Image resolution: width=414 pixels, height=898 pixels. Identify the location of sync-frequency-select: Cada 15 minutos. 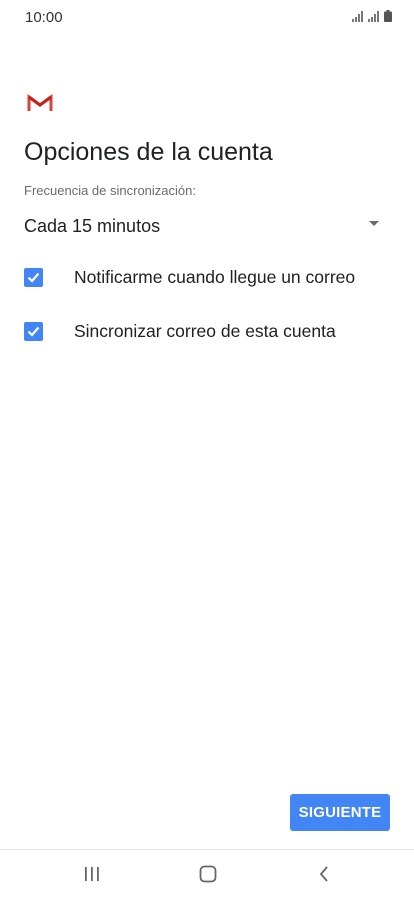
(204, 226).